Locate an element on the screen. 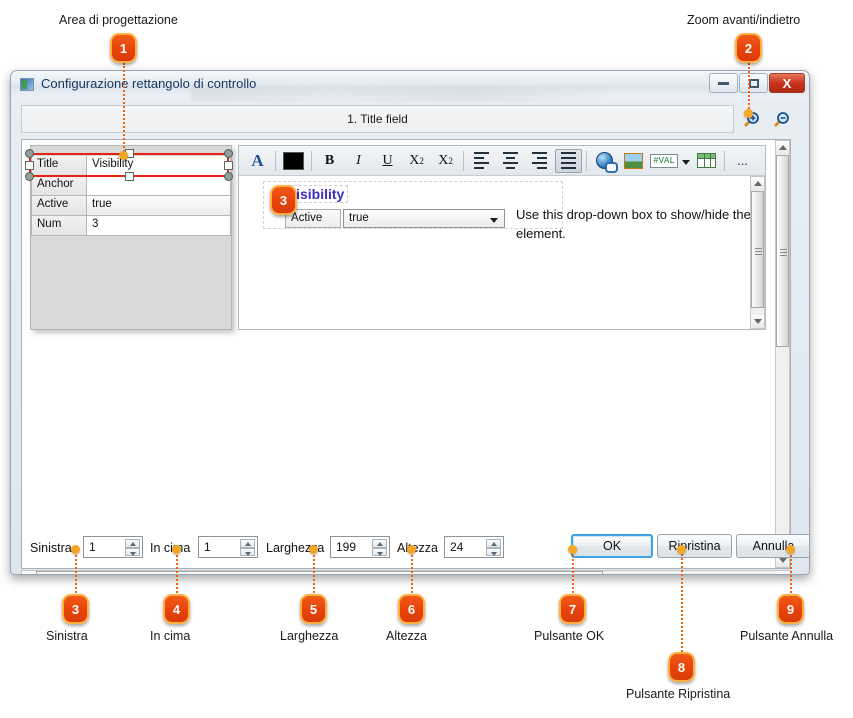 The image size is (853, 718). callout-label-7: Pulsante OK is located at coordinates (569, 636).